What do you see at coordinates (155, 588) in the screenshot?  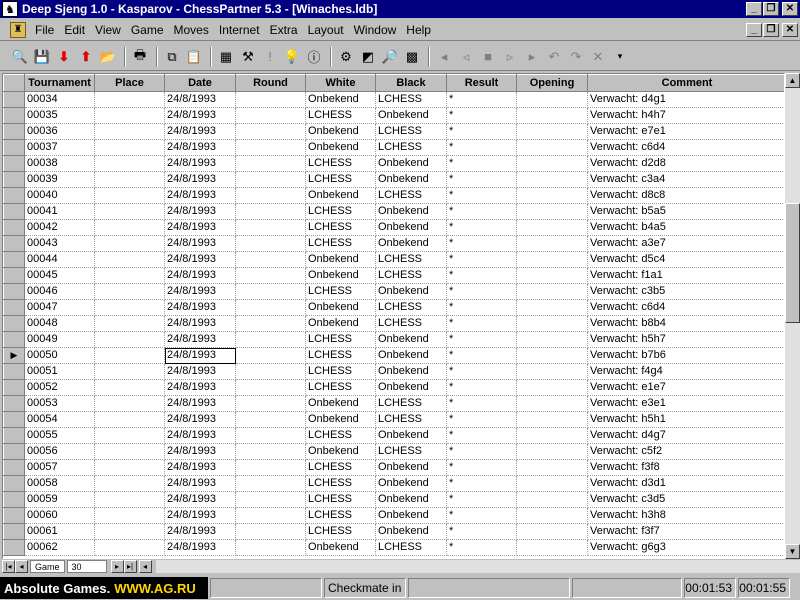 I see `brand-url: WWW.AG.RU` at bounding box center [155, 588].